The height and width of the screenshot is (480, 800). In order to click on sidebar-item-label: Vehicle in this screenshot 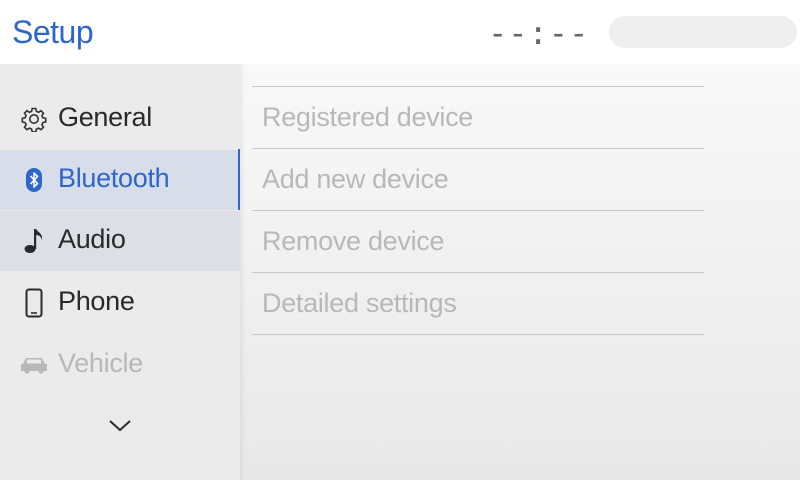, I will do `click(100, 363)`.